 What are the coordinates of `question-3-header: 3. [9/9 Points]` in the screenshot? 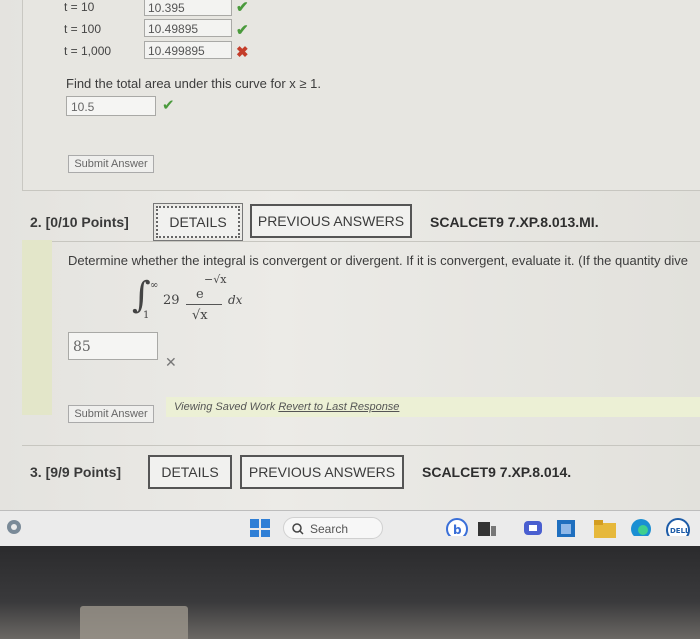 It's located at (76, 472).